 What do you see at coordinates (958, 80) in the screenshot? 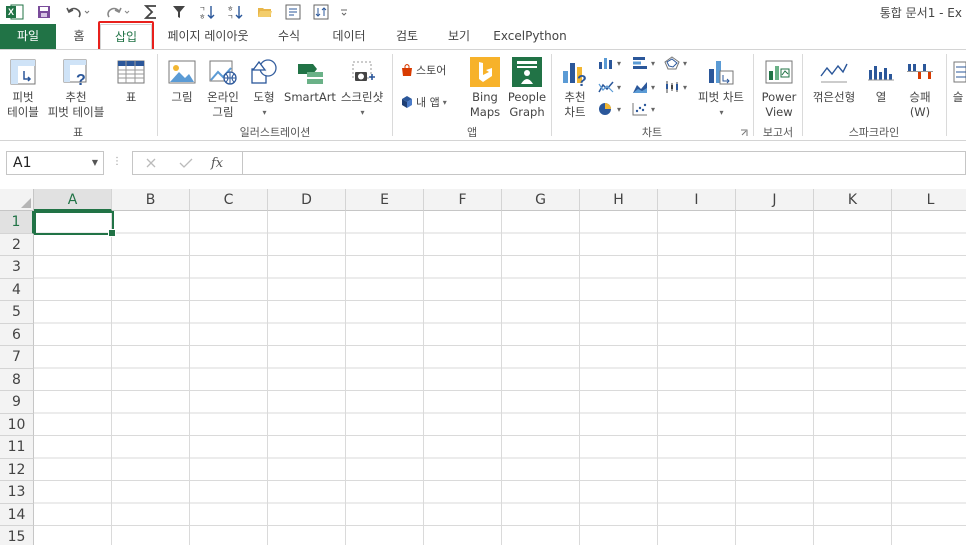
I see `slicer-button: 슬` at bounding box center [958, 80].